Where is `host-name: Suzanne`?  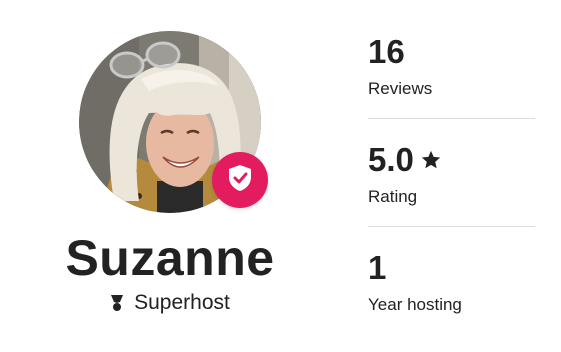
host-name: Suzanne is located at coordinates (170, 258).